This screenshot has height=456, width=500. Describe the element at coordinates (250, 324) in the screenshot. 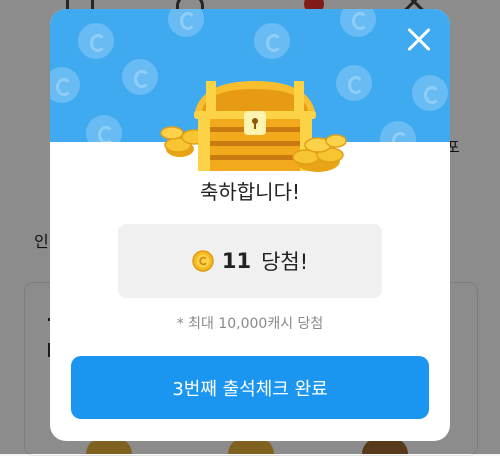

I see `max-reward-note: * 최대 10,000캐시 당첨` at that location.